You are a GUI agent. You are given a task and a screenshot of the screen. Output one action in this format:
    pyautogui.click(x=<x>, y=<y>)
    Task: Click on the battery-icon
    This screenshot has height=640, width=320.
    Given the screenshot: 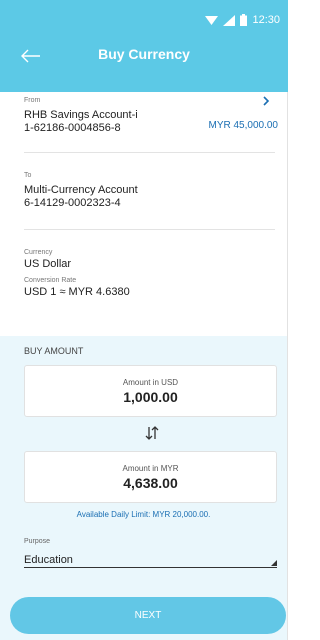 What is the action you would take?
    pyautogui.click(x=244, y=20)
    